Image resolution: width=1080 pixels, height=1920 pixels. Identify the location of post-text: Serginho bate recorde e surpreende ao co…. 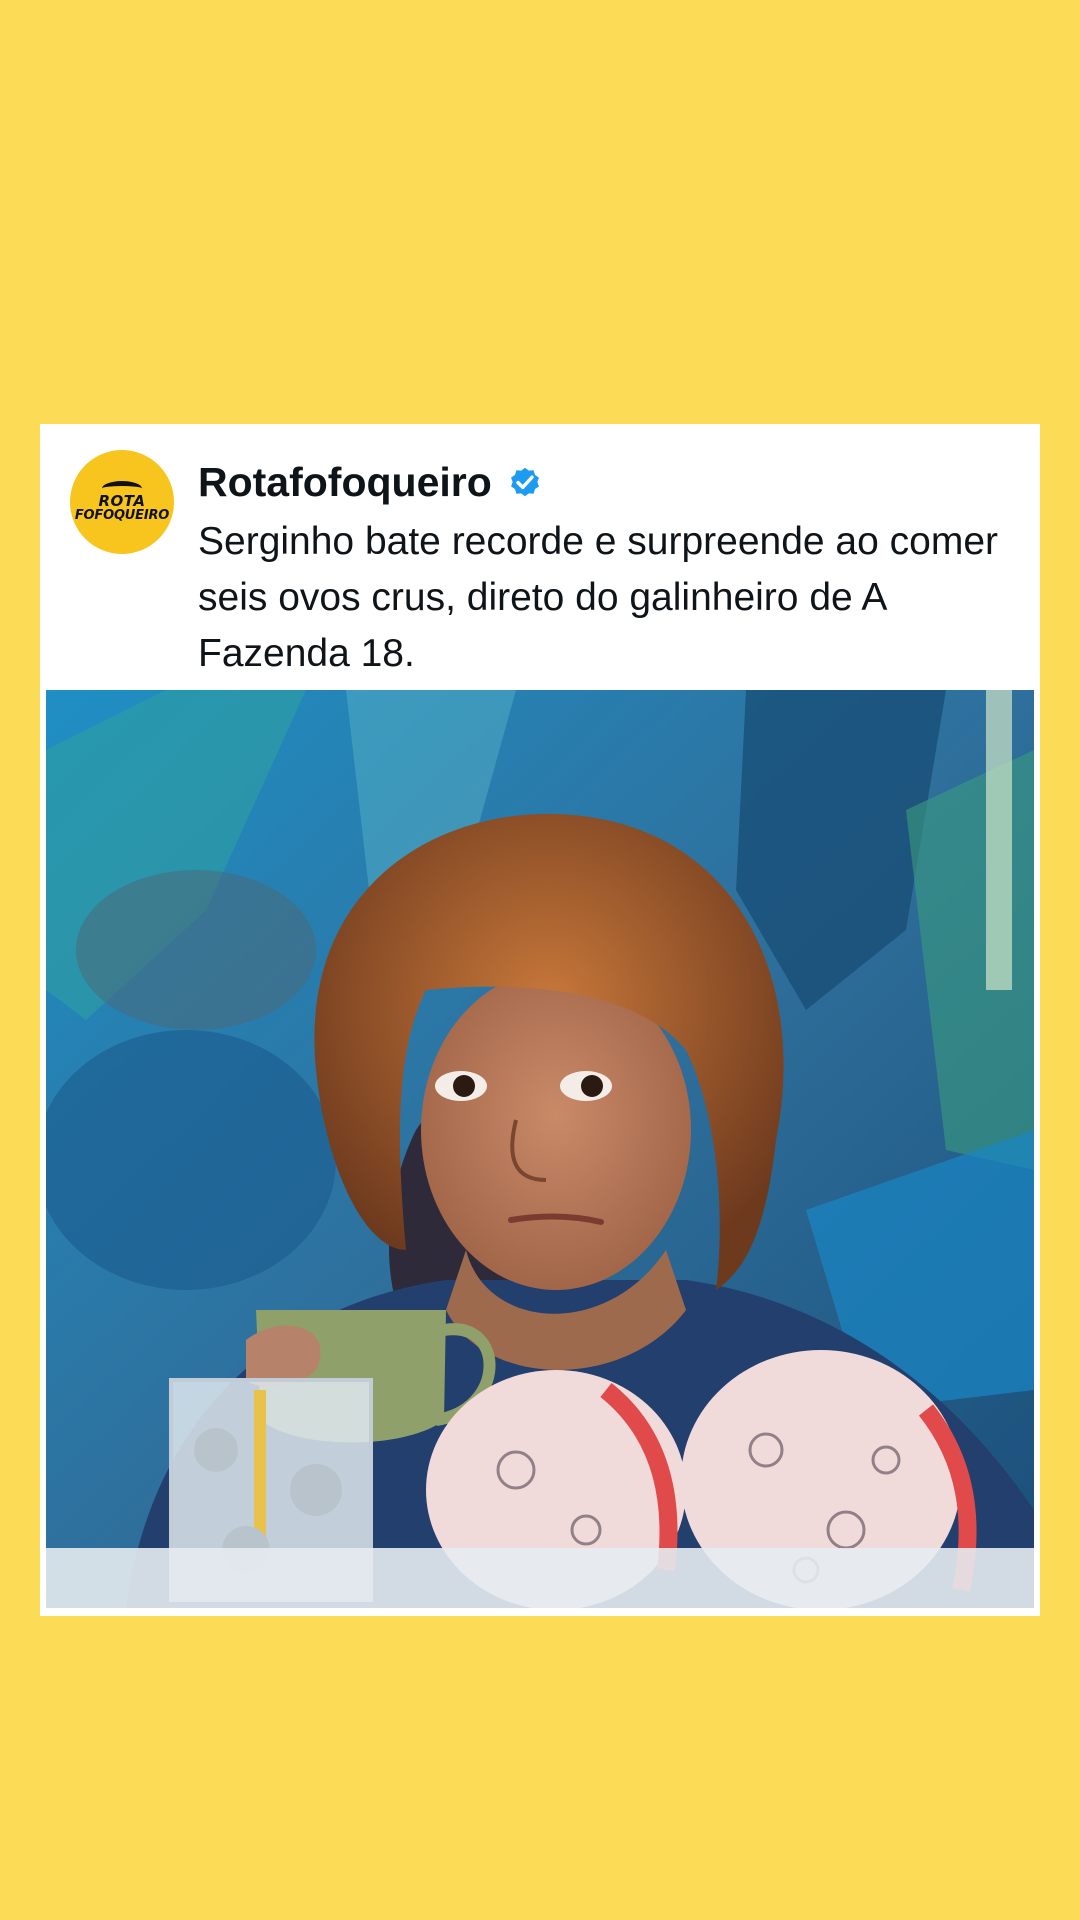
(598, 597).